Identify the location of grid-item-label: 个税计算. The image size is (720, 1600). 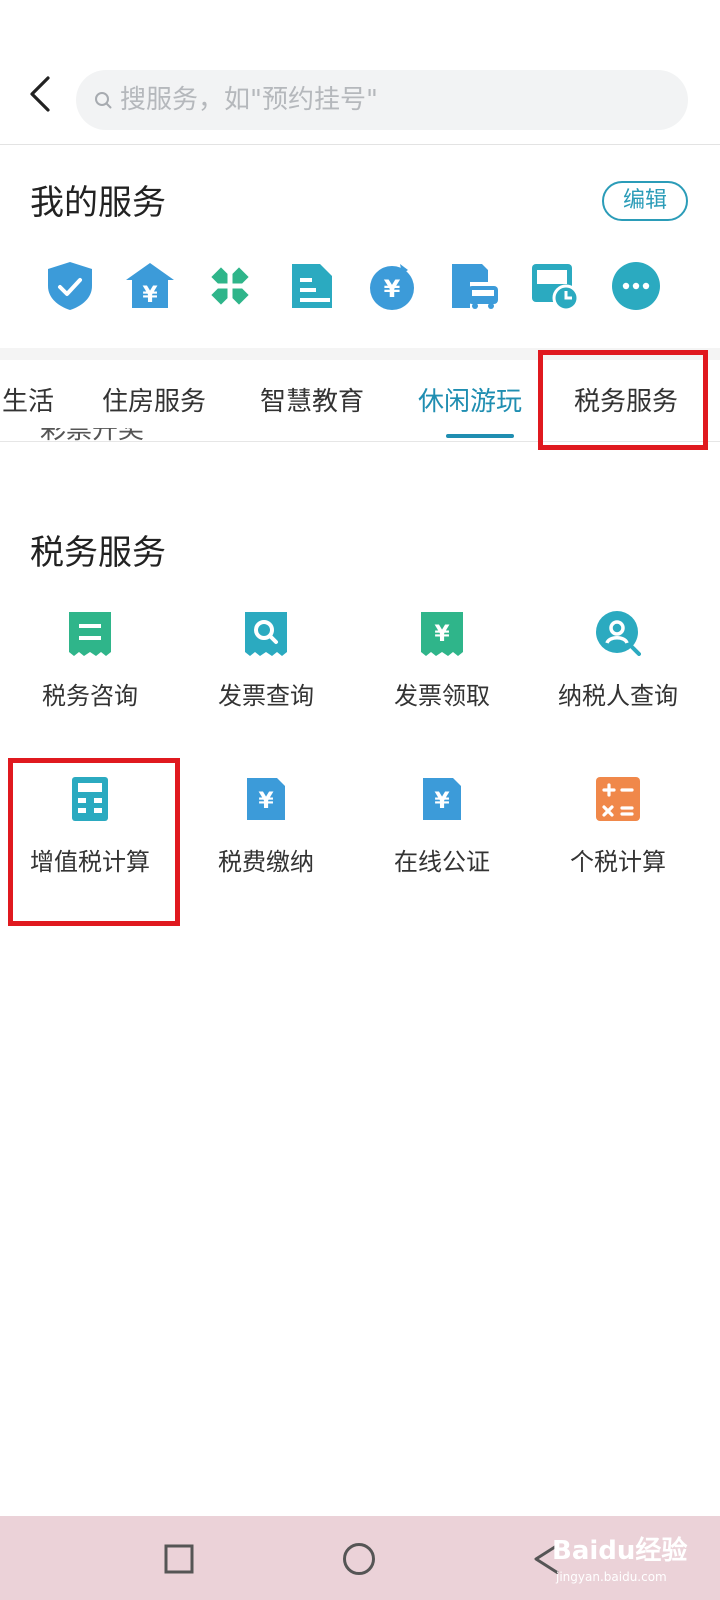
(618, 862).